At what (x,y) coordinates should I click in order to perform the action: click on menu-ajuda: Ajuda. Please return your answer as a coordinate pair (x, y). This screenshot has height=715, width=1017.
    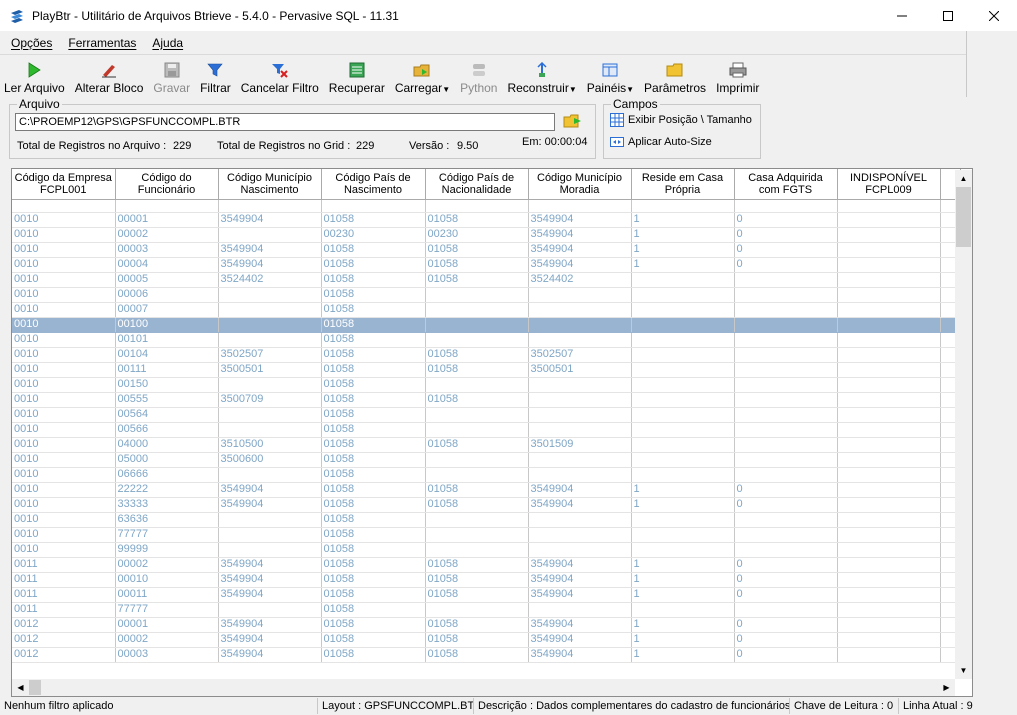
    Looking at the image, I should click on (167, 43).